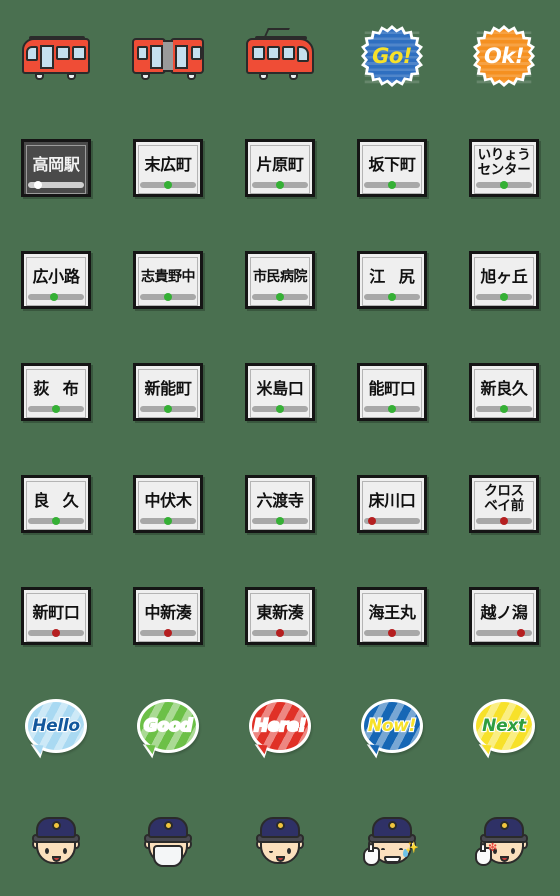 This screenshot has height=896, width=560. I want to click on tram-coupler, so click(168, 56).